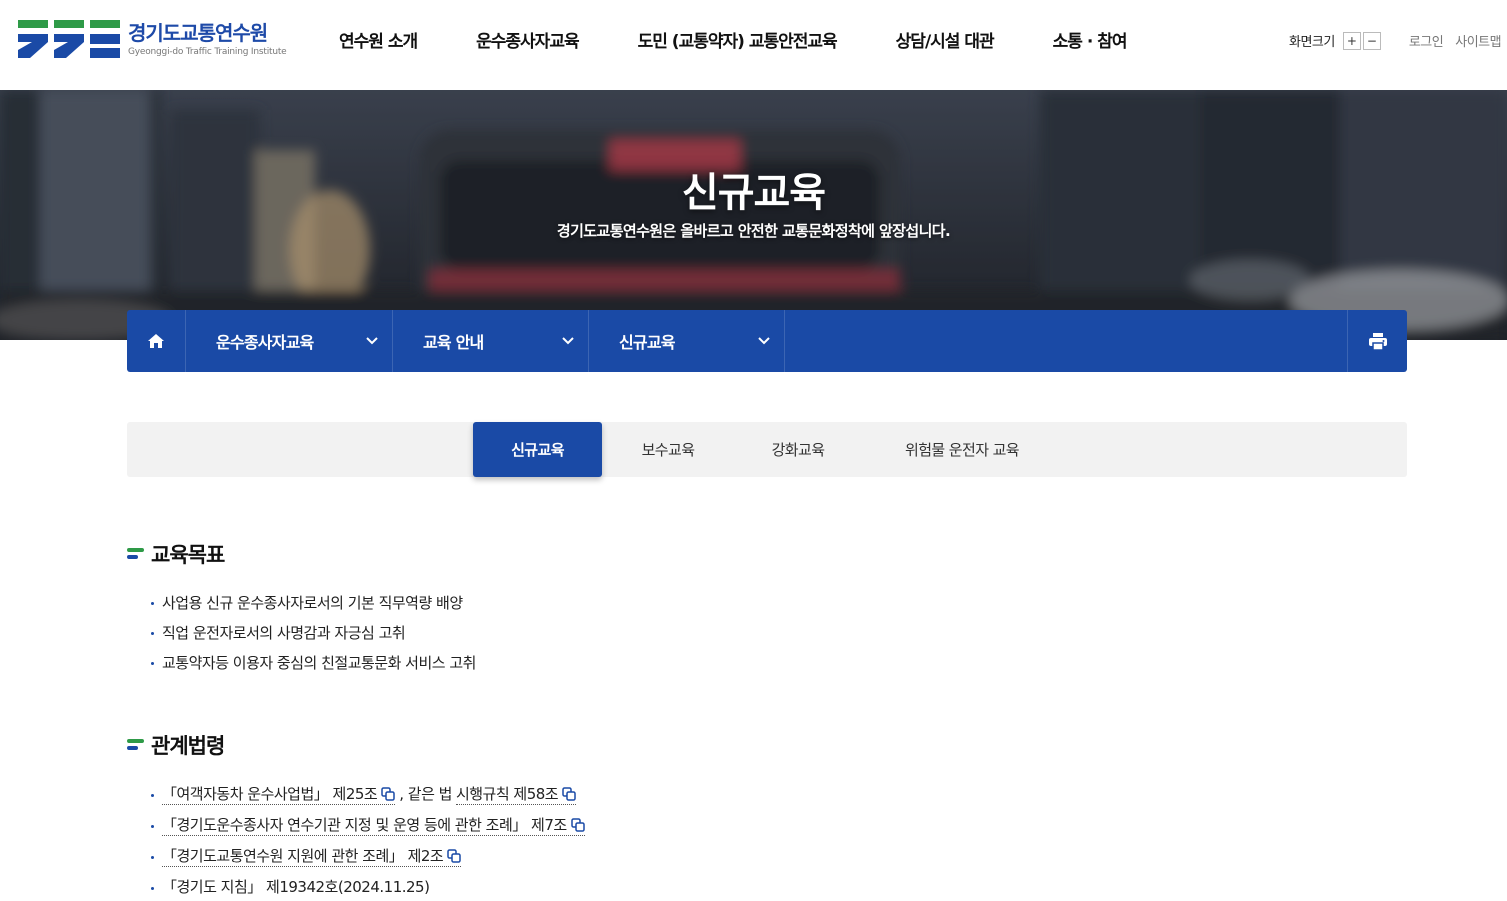 This screenshot has width=1507, height=901. Describe the element at coordinates (753, 231) in the screenshot. I see `page-subtitle: 경기도교통연수원은 올바르고 안전한 교통문화정착에 앞장섭니다.` at that location.